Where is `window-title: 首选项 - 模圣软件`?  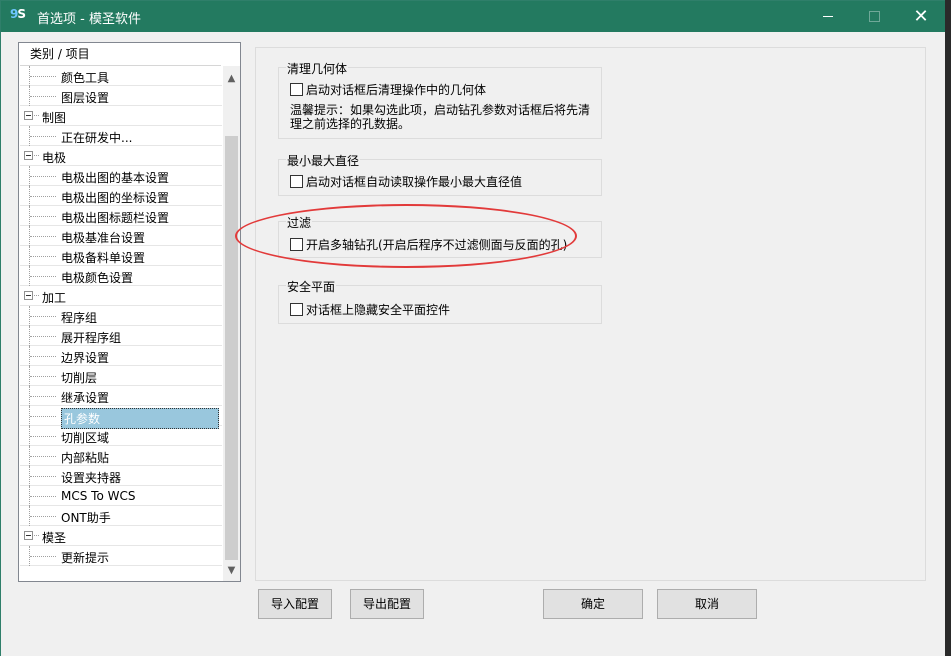 window-title: 首选项 - 模圣软件 is located at coordinates (89, 19).